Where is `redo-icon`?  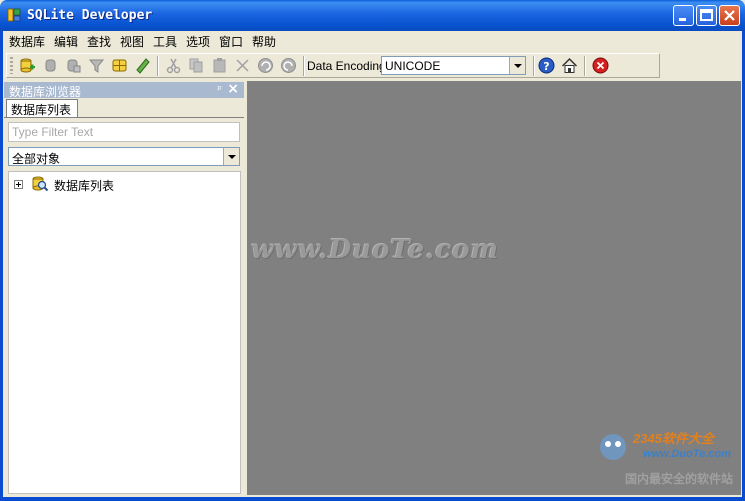 redo-icon is located at coordinates (288, 65).